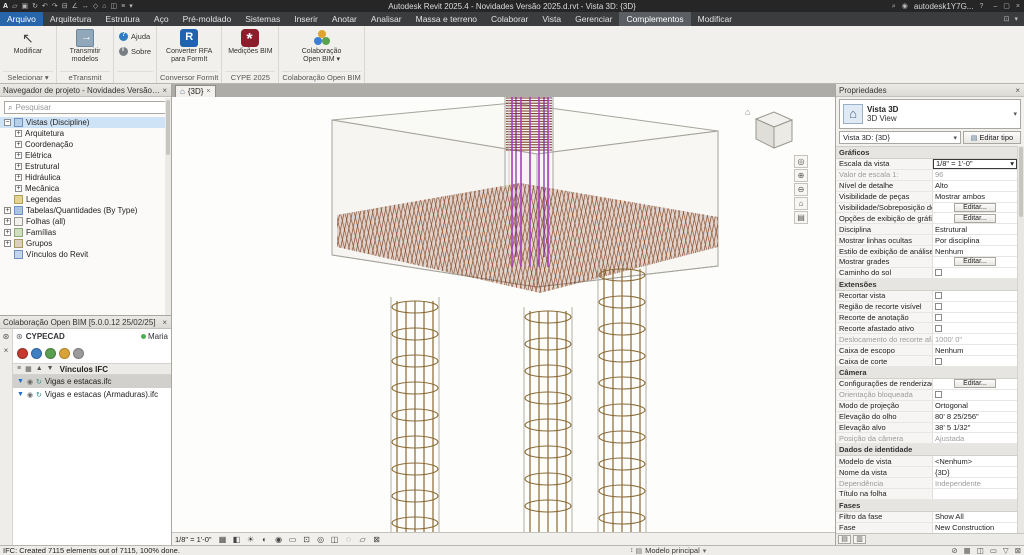  I want to click on ribbon-tab-arquivo: Arquivo, so click(21, 19).